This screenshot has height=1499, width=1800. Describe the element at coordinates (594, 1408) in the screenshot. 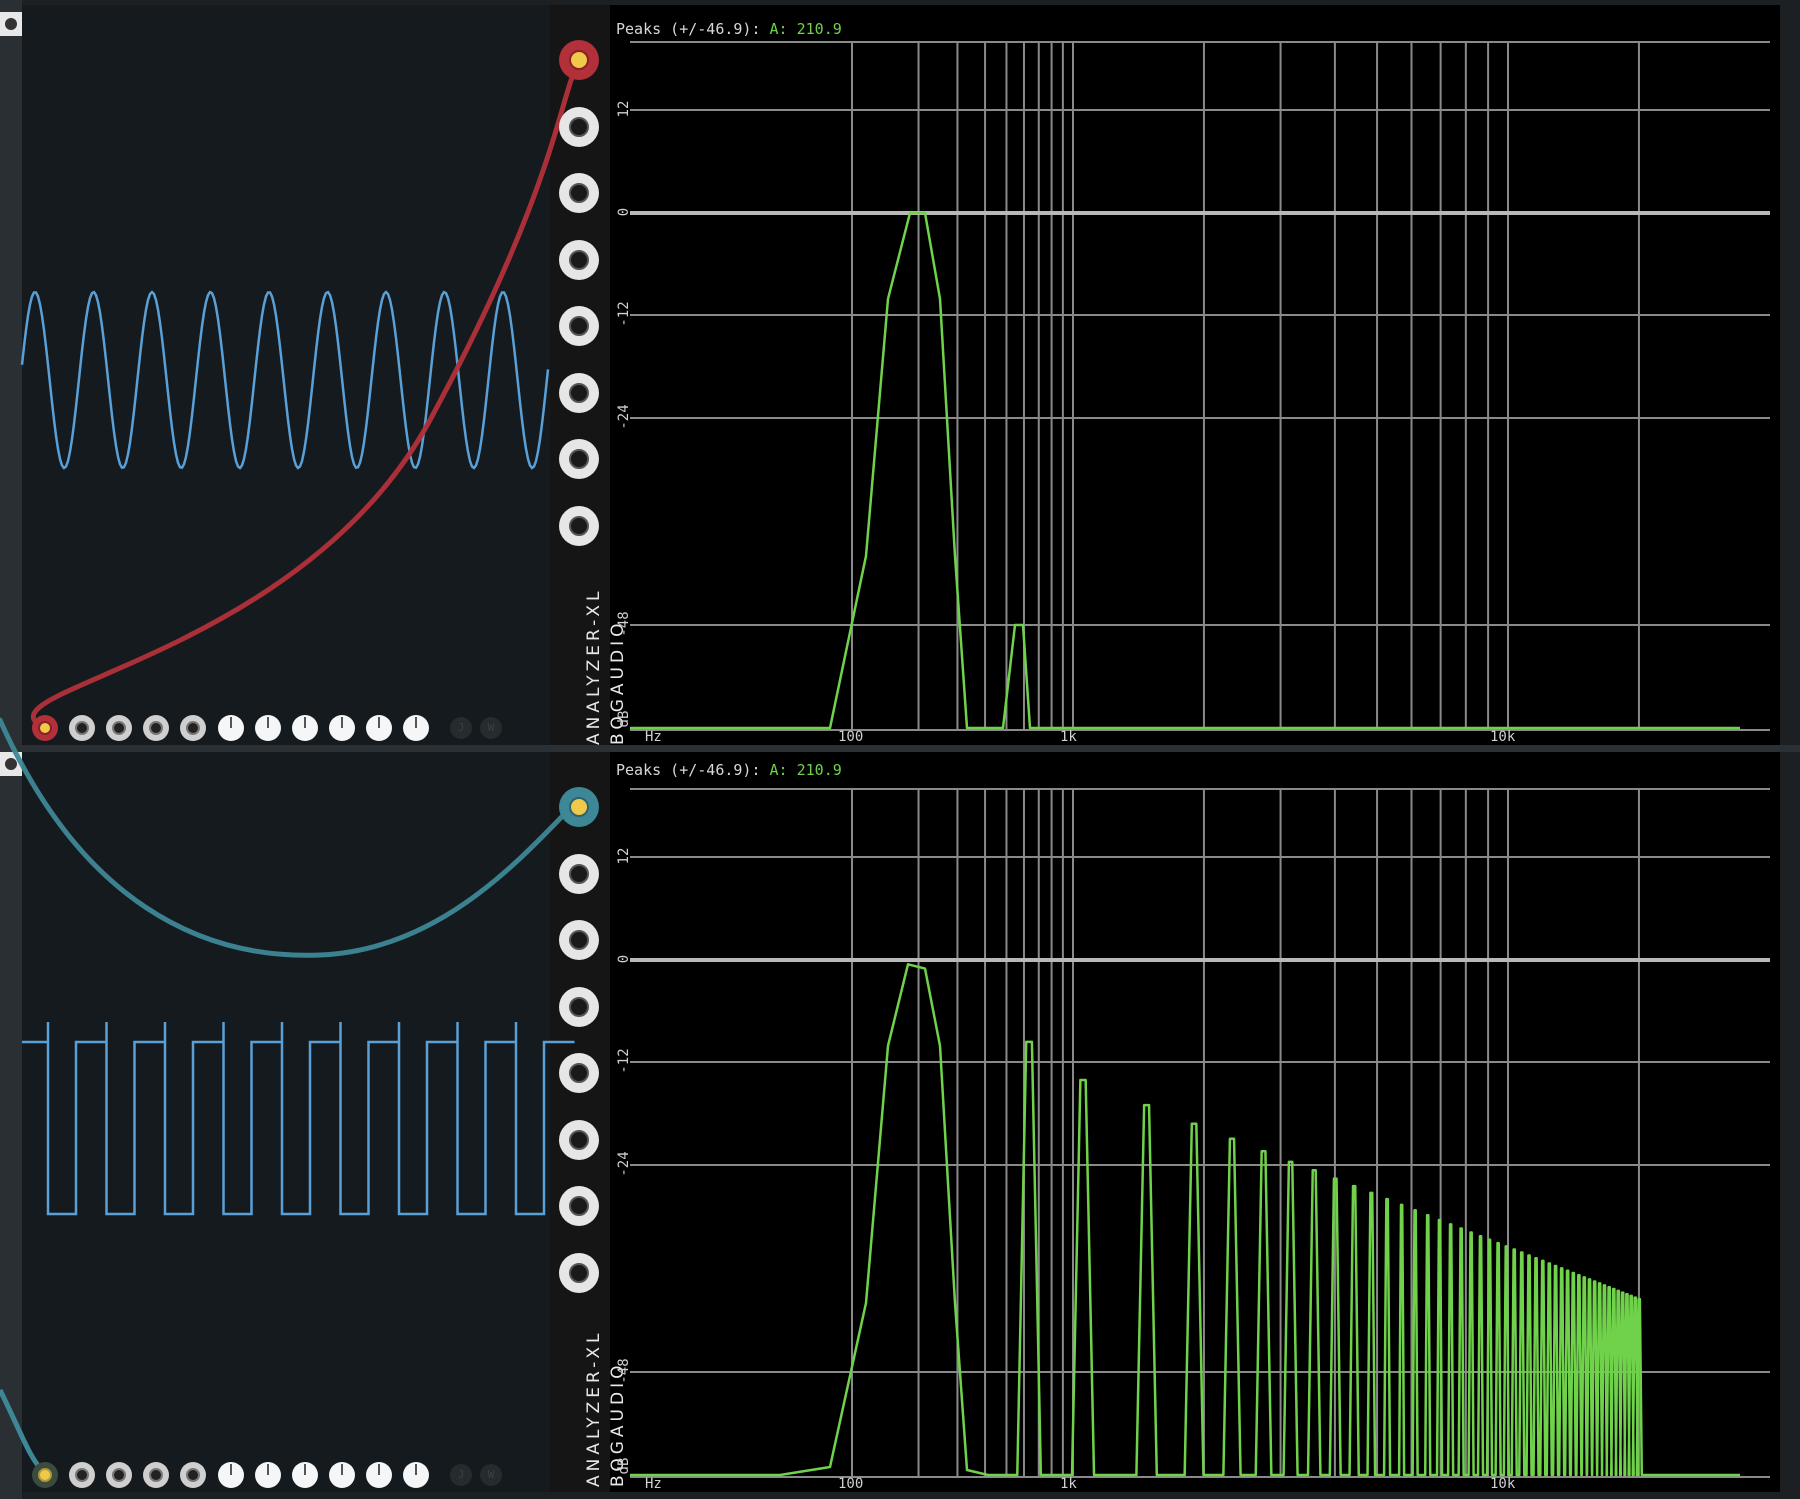

I see `brand-top-2: ANALYZER-XL` at that location.